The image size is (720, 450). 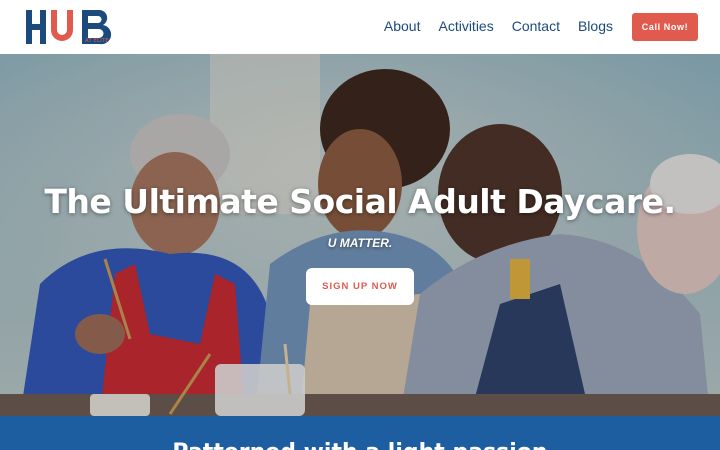 I want to click on hero-subtitle: U MATTER., so click(x=360, y=243).